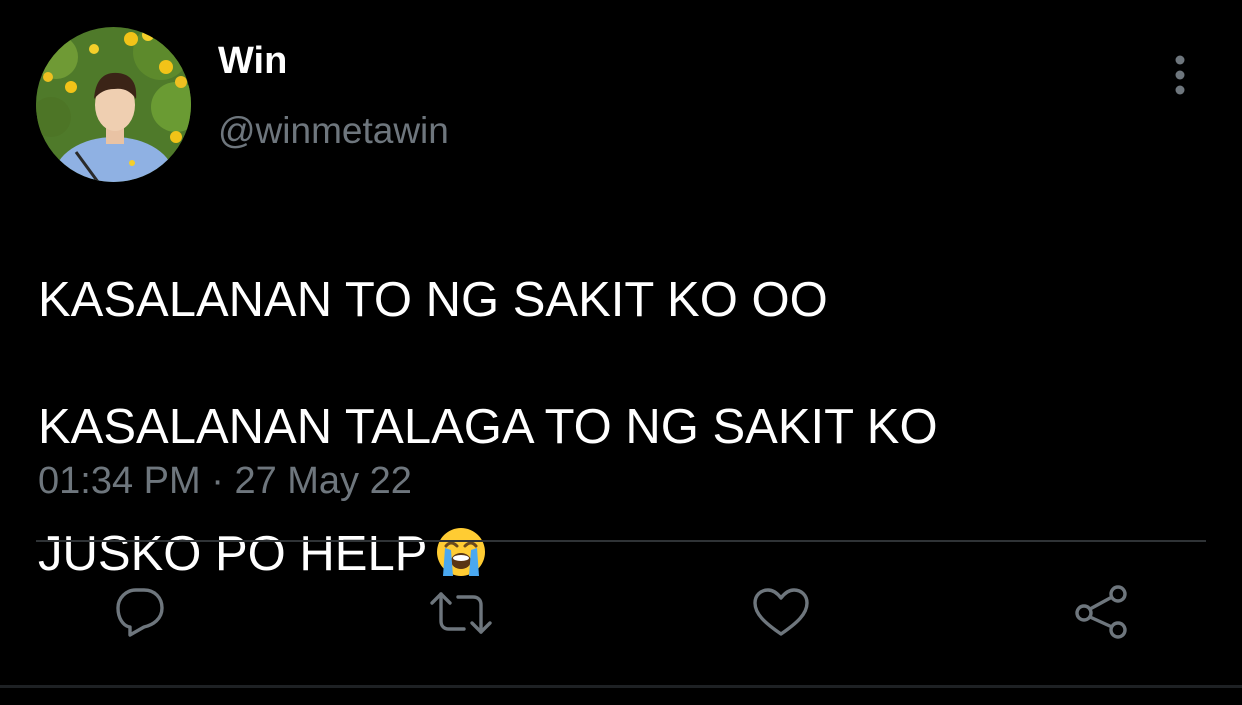  I want to click on tweet-timestamp: 01:34 PM · 27 May 22, so click(225, 481).